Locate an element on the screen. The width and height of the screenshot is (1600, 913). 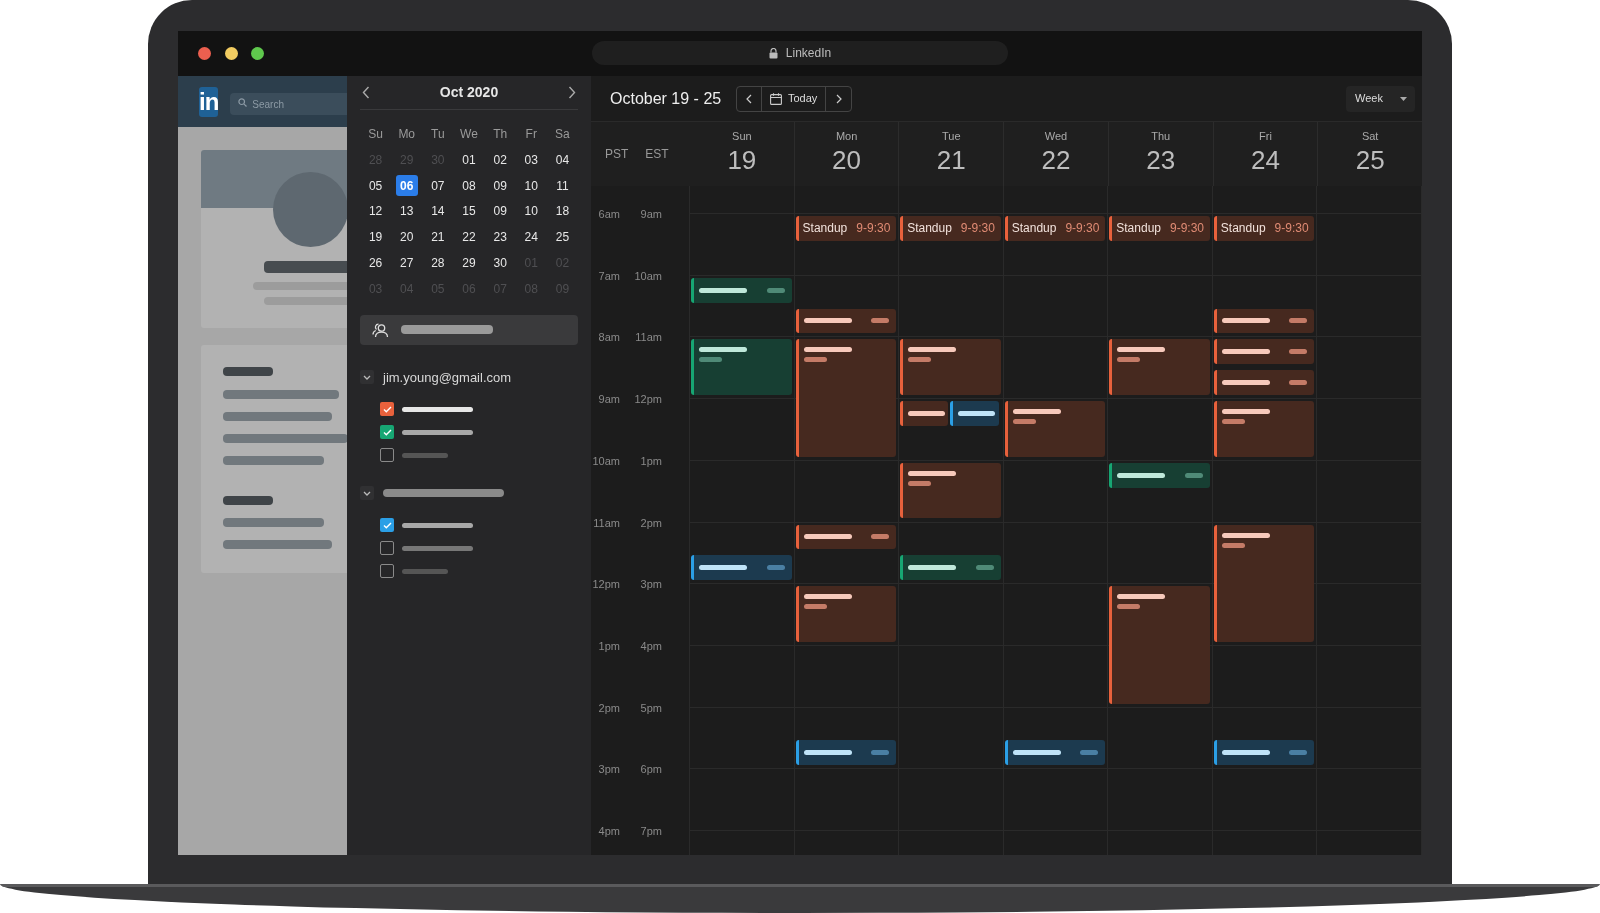
site-logo: in is located at coordinates (209, 101).